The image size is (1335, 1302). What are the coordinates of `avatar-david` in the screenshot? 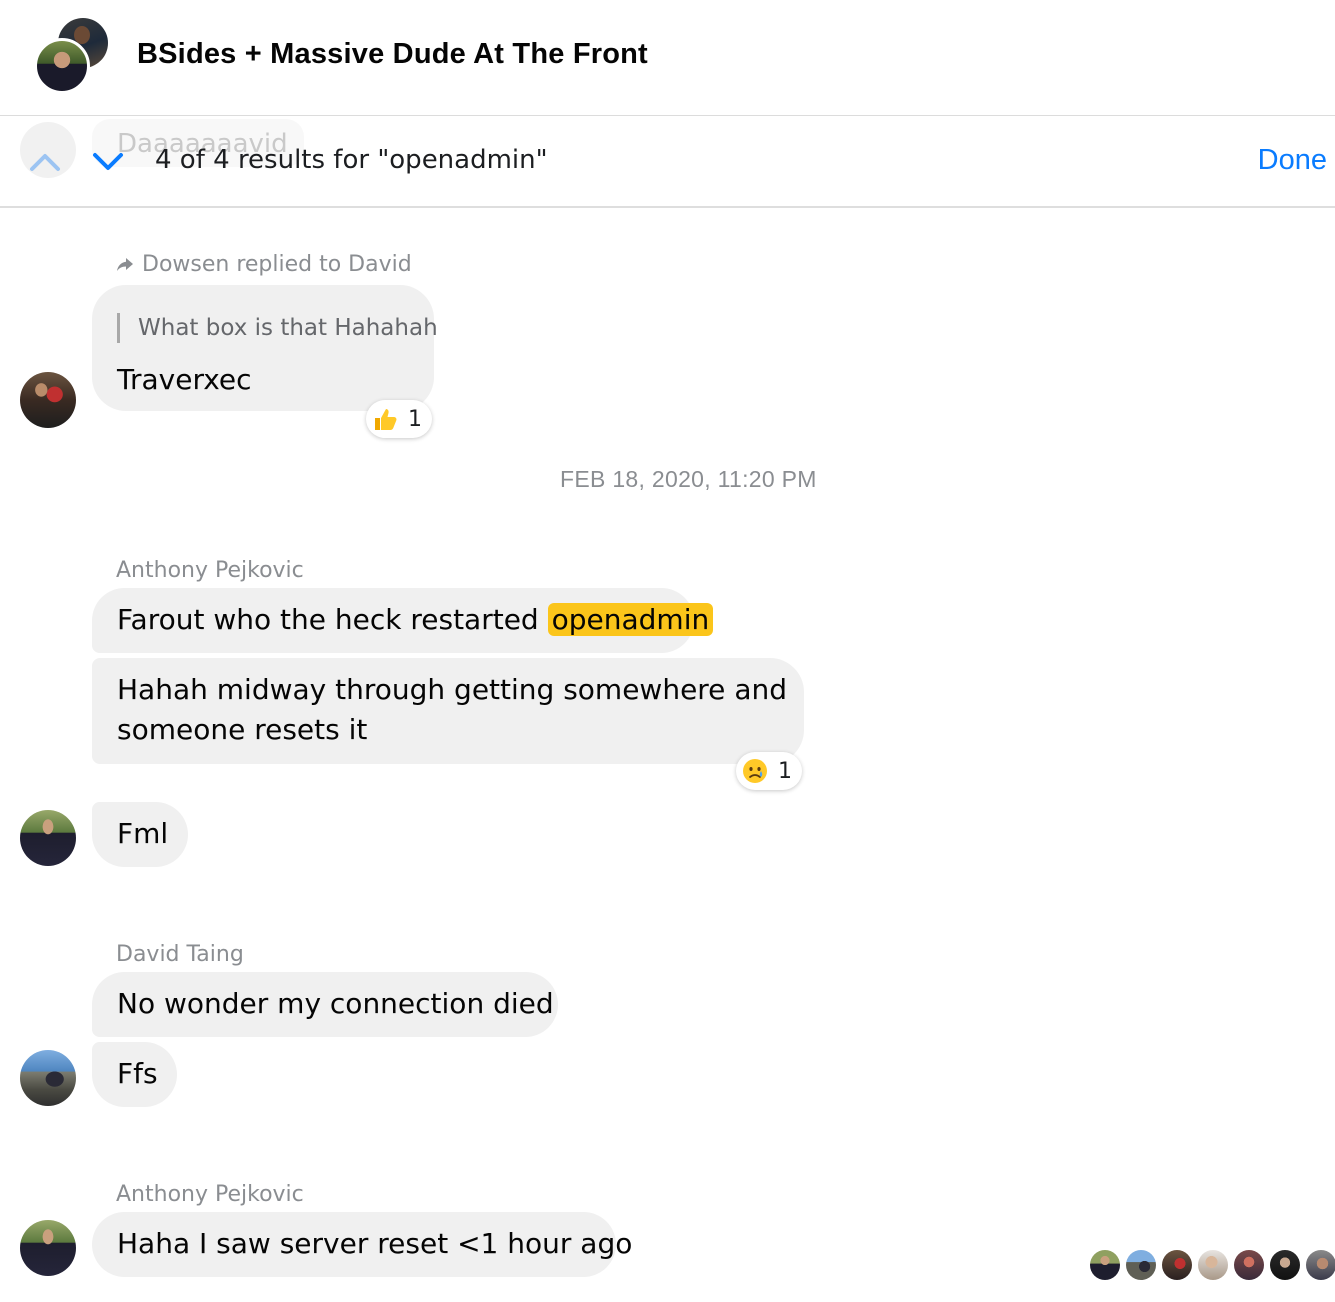 It's located at (48, 1078).